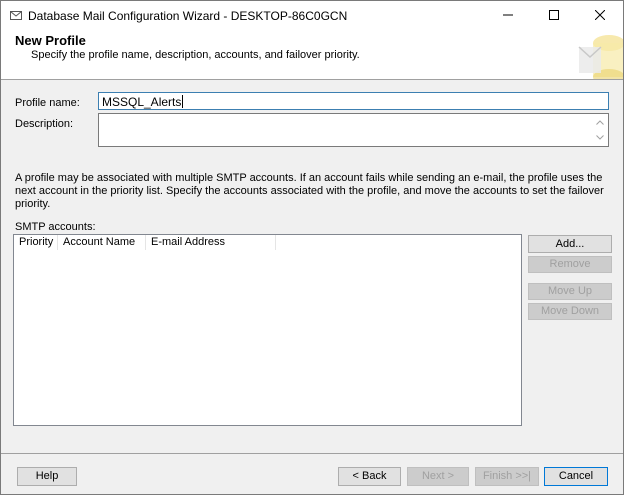 The width and height of the screenshot is (624, 495). What do you see at coordinates (211, 242) in the screenshot?
I see `column-header-email-address: E-mail Address` at bounding box center [211, 242].